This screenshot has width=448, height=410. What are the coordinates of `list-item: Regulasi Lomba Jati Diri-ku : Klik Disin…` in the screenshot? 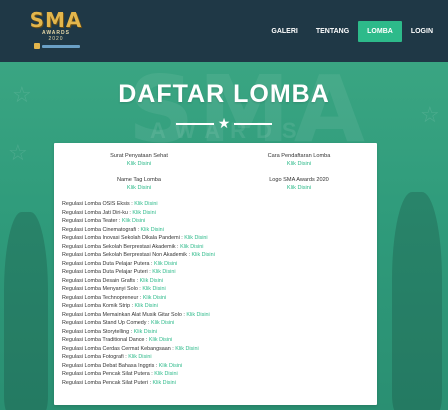 It's located at (217, 213).